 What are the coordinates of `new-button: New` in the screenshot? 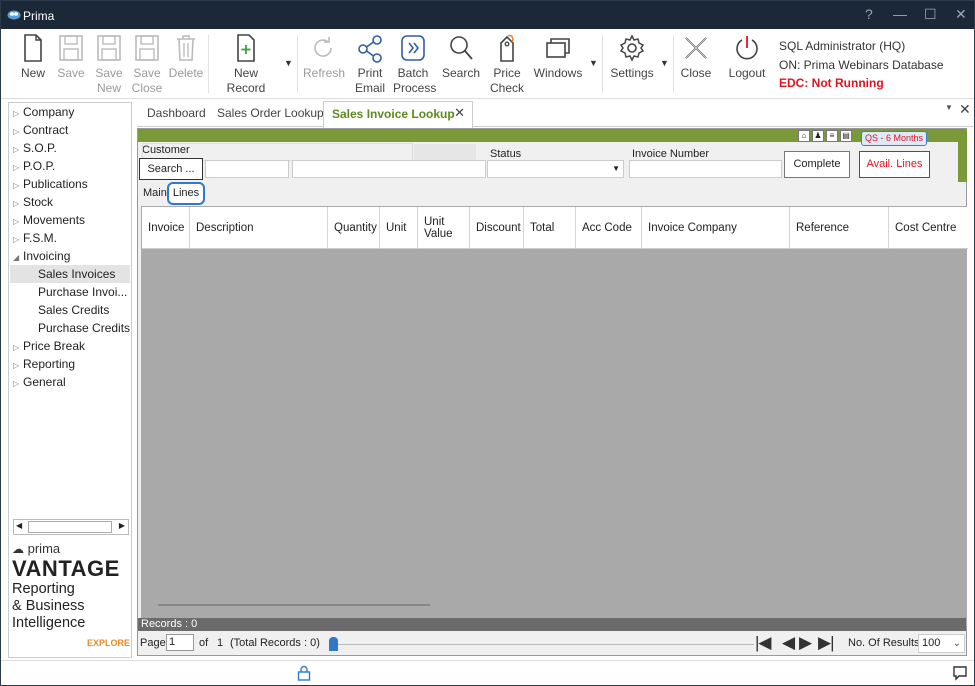 It's located at (33, 57).